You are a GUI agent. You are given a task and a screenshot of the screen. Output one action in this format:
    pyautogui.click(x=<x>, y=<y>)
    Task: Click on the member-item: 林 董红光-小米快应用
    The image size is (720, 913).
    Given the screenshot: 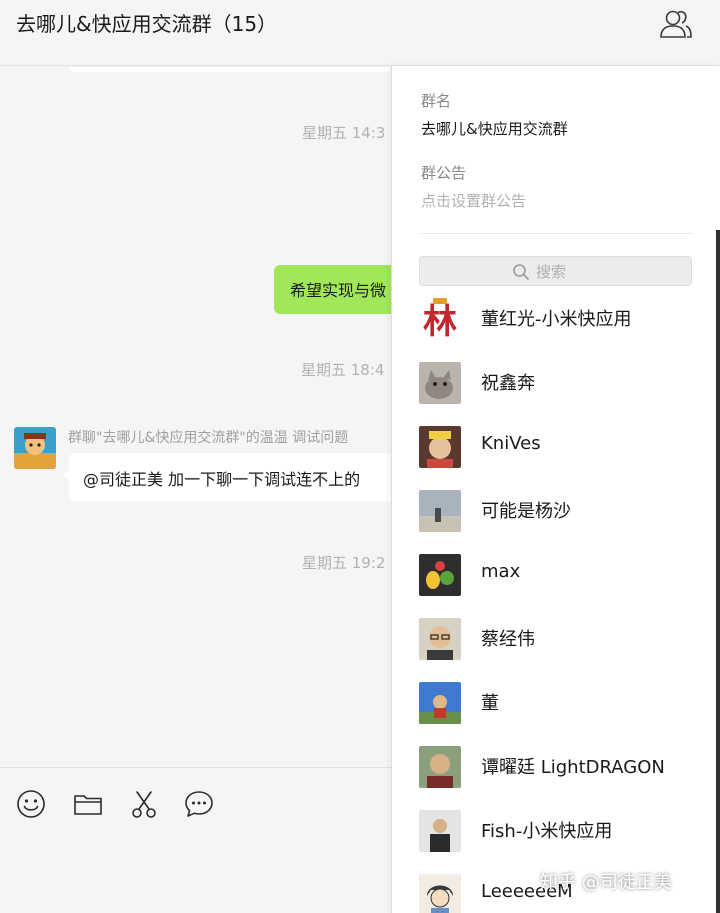 What is the action you would take?
    pyautogui.click(x=564, y=317)
    